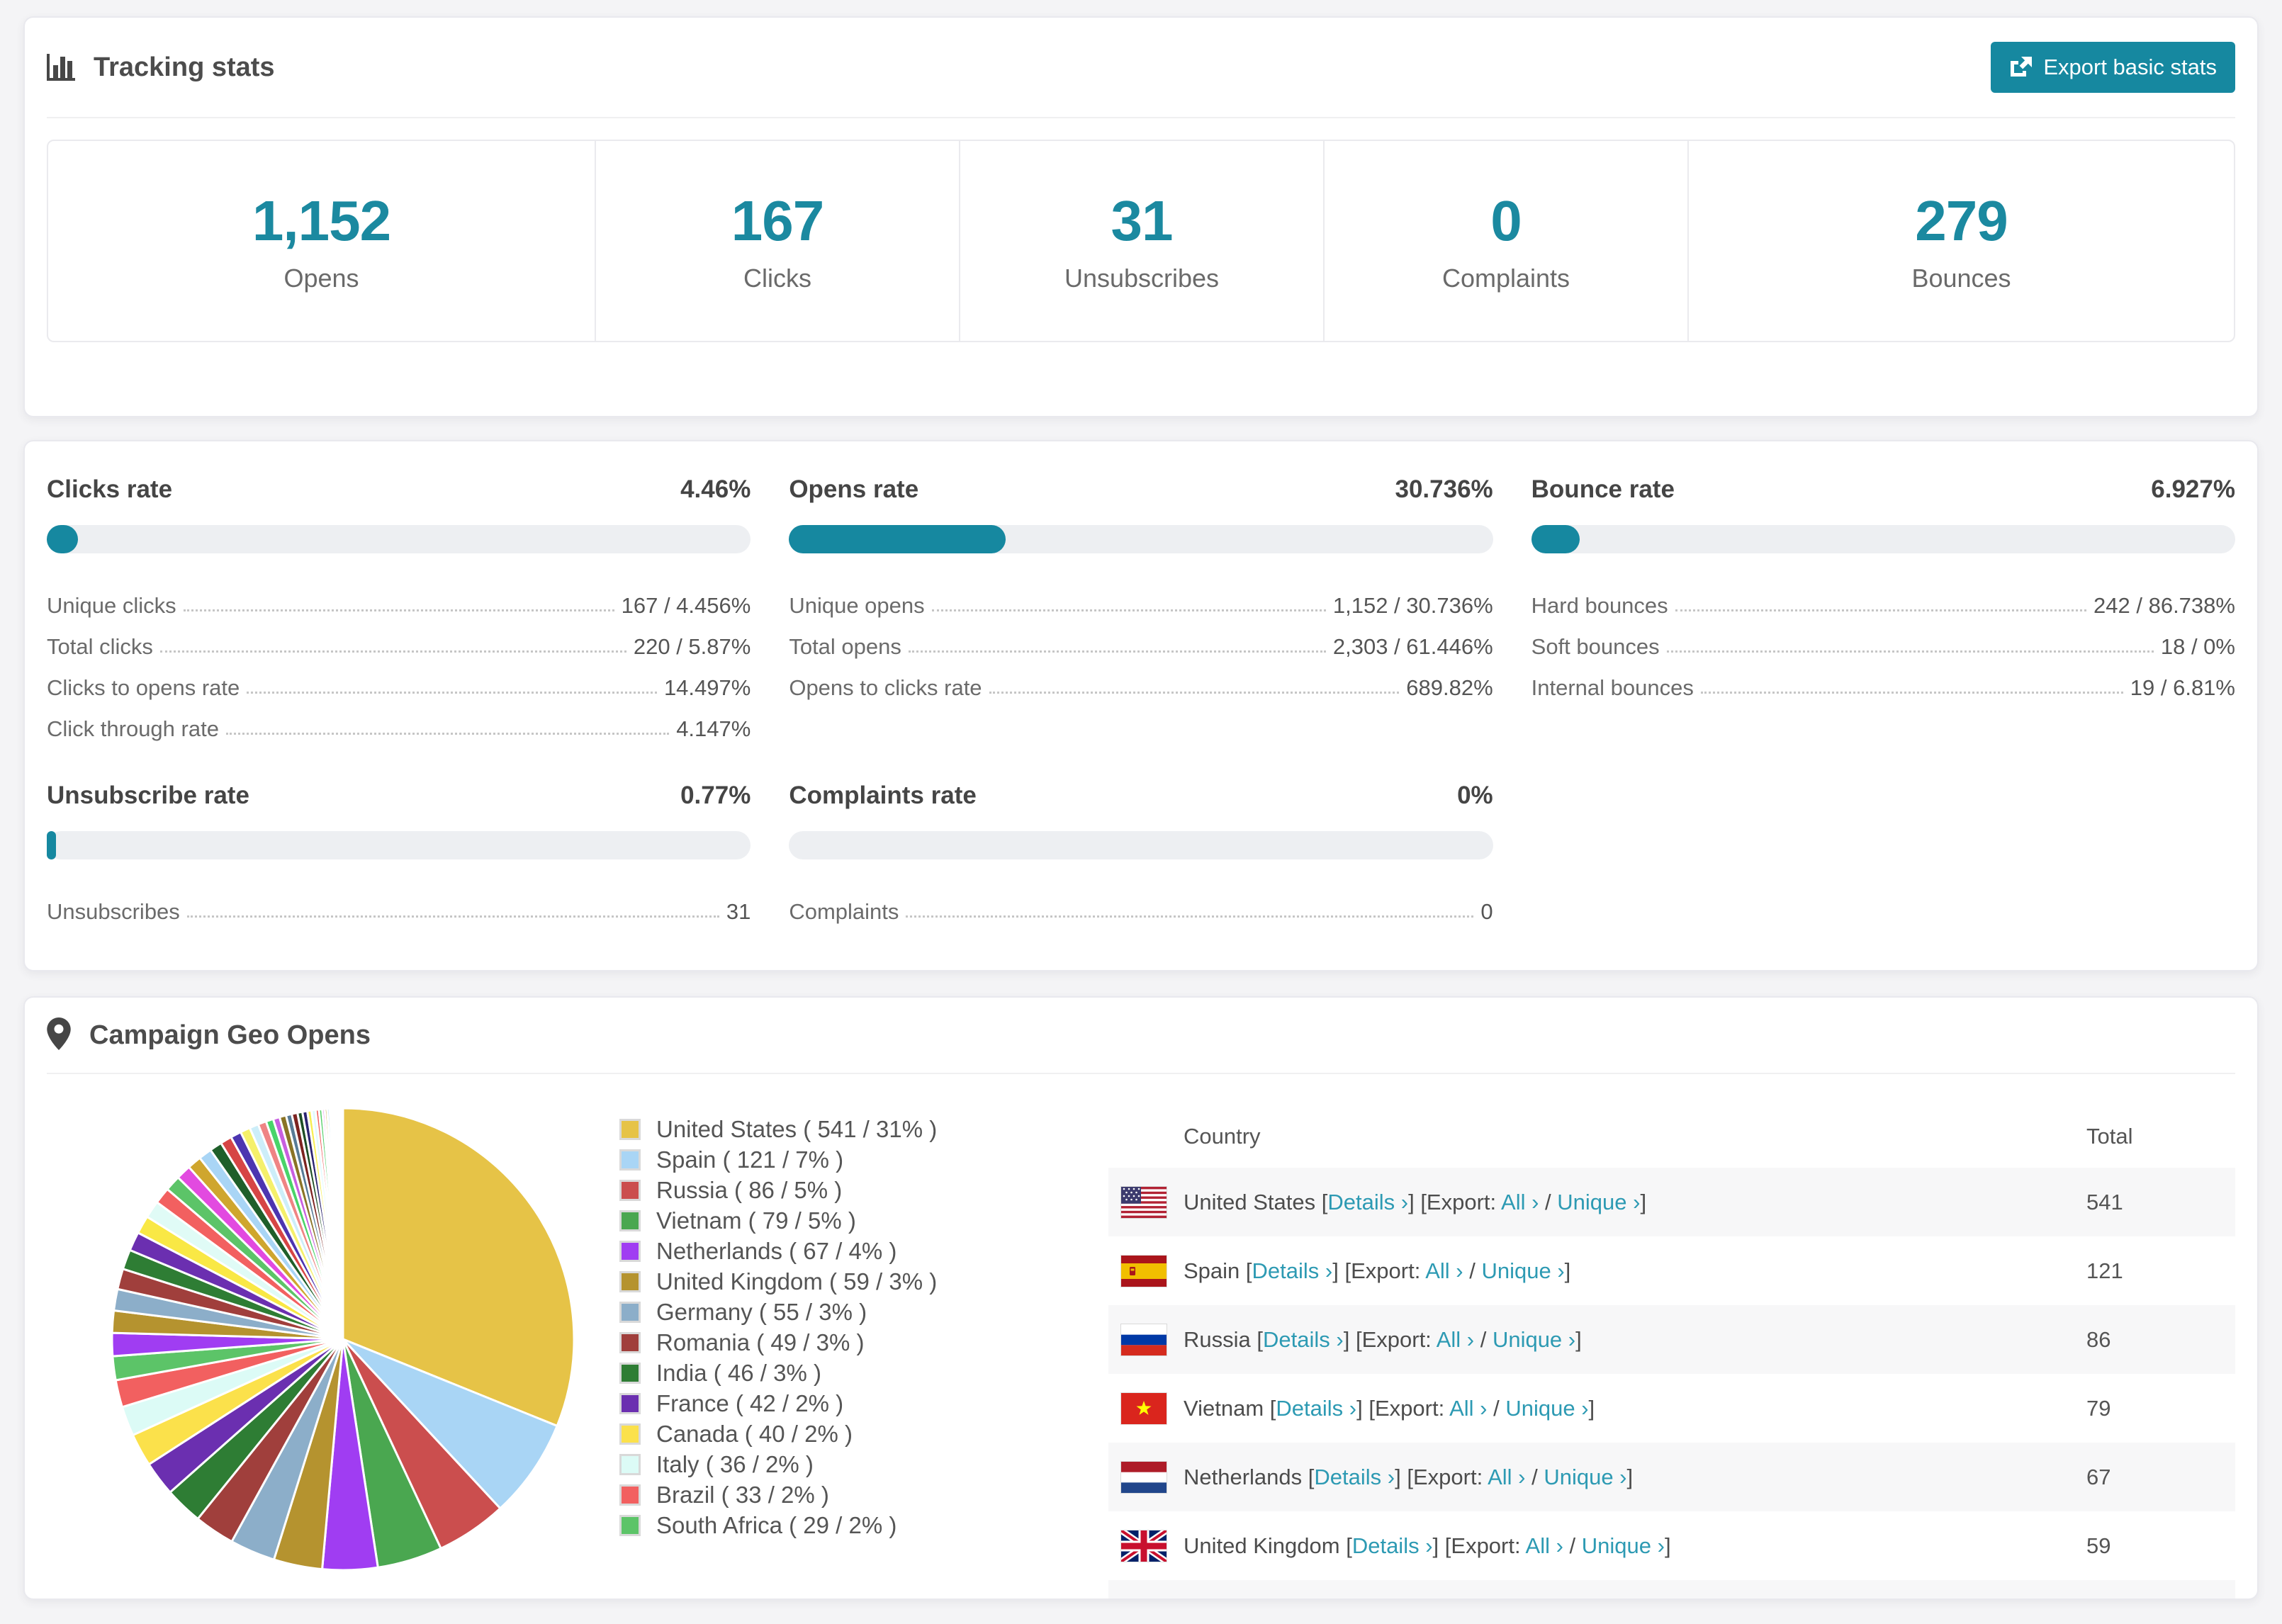 The image size is (2282, 1624). I want to click on rate-title: Clicks rate, so click(110, 489).